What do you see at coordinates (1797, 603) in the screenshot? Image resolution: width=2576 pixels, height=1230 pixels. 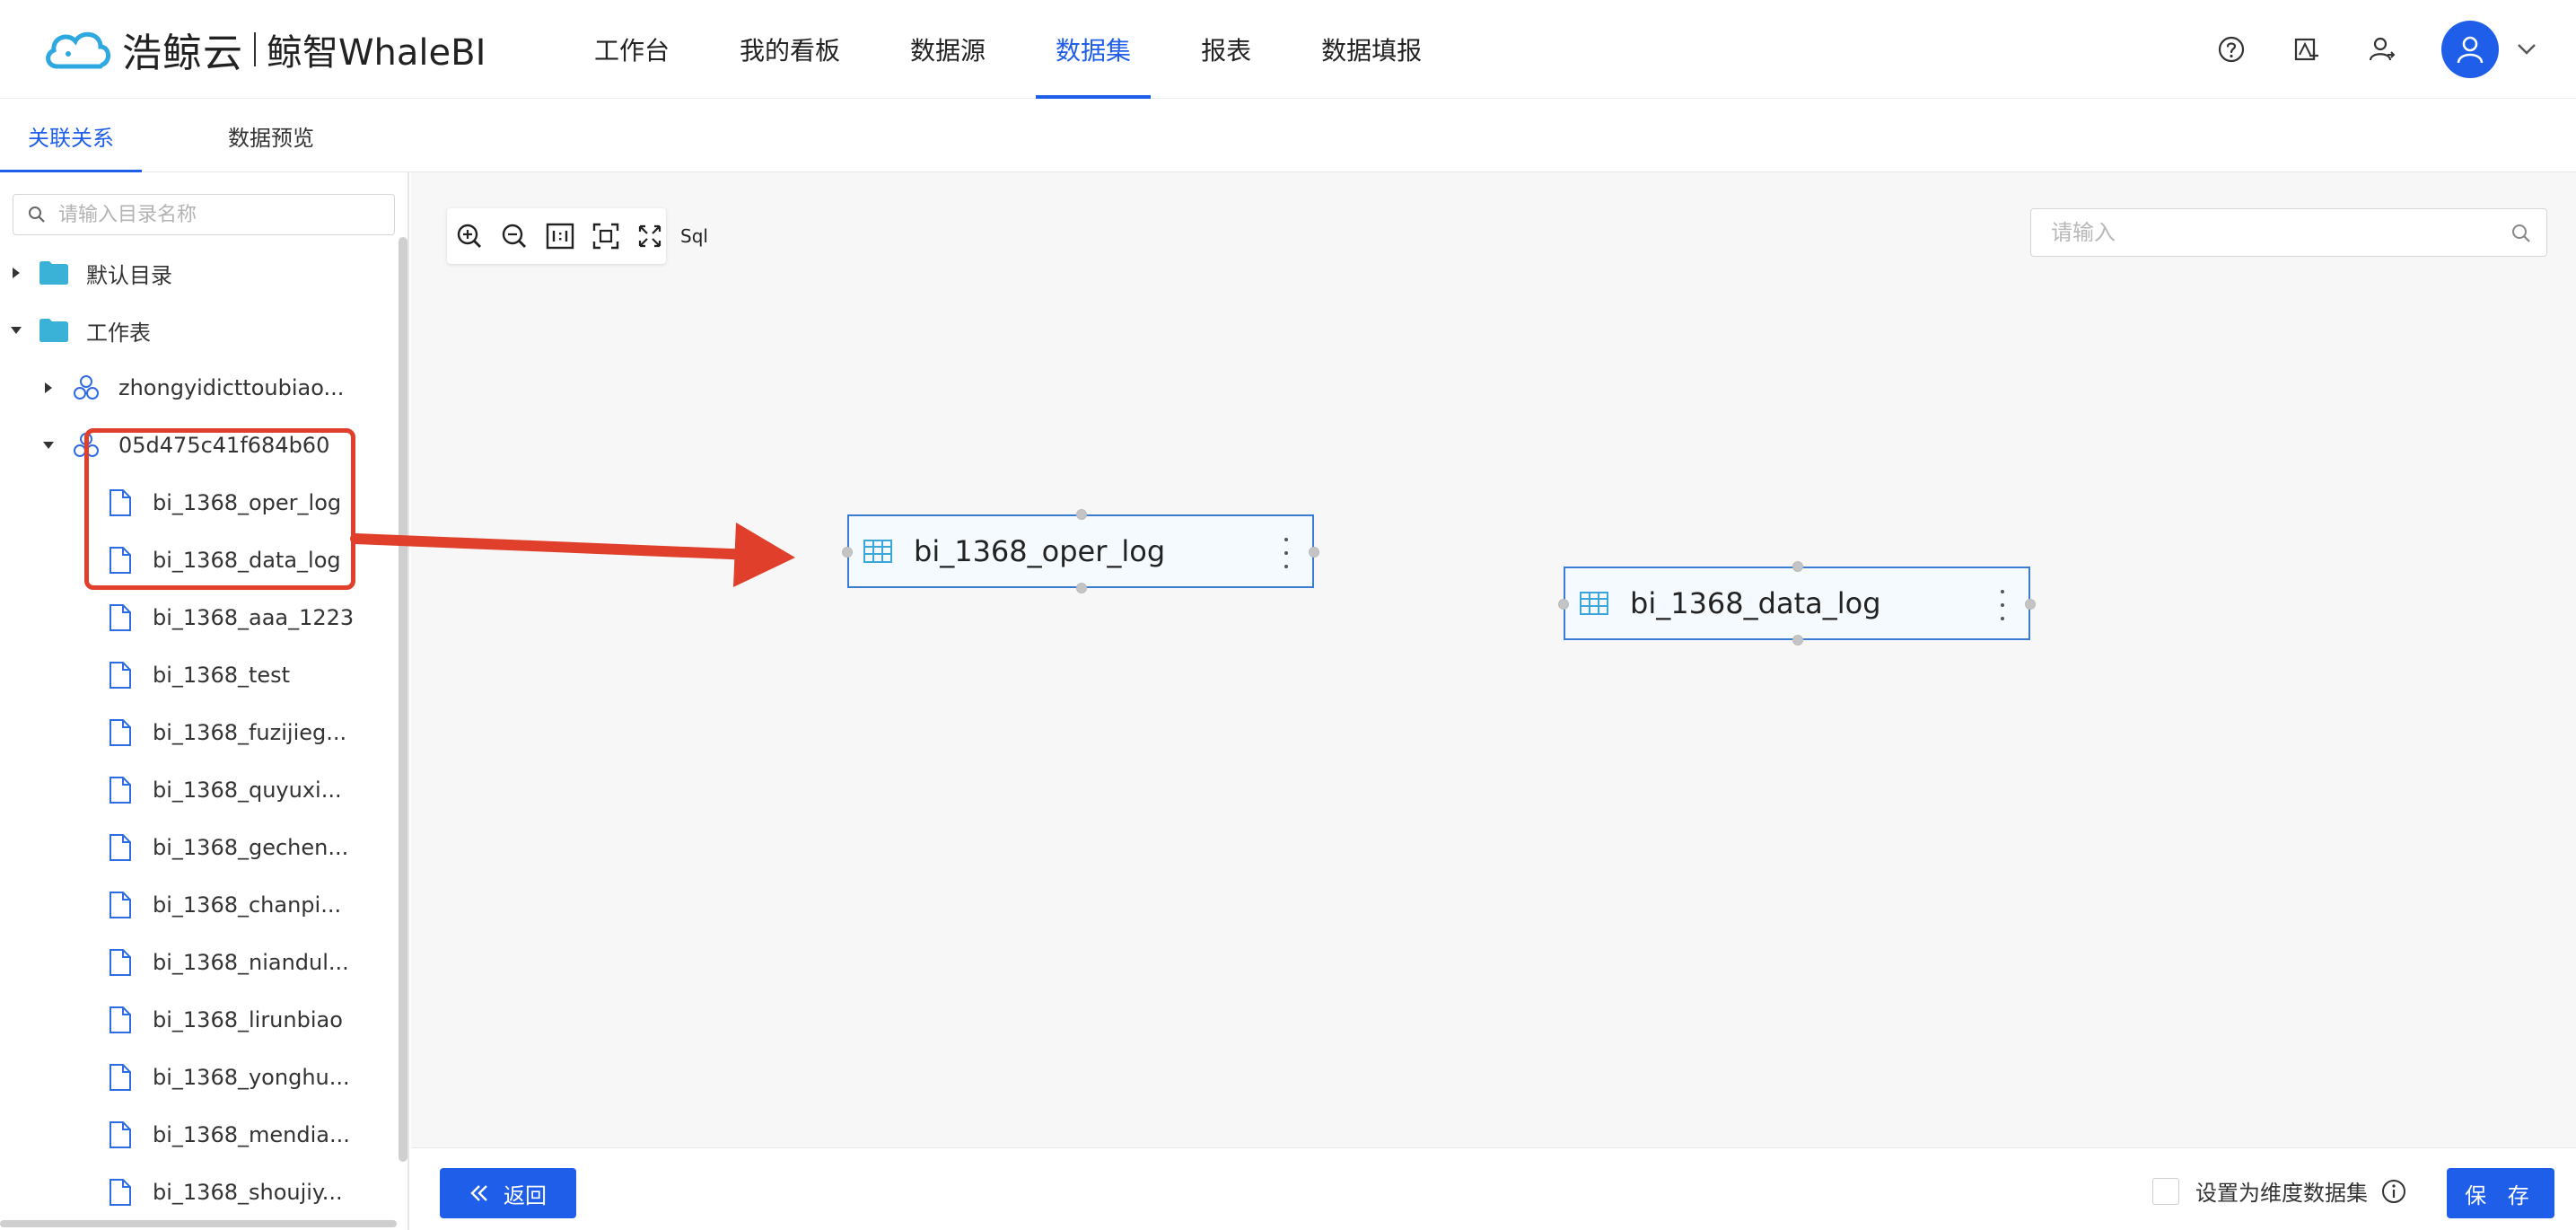 I see `table-node-data-log: bi_1368_data_log` at bounding box center [1797, 603].